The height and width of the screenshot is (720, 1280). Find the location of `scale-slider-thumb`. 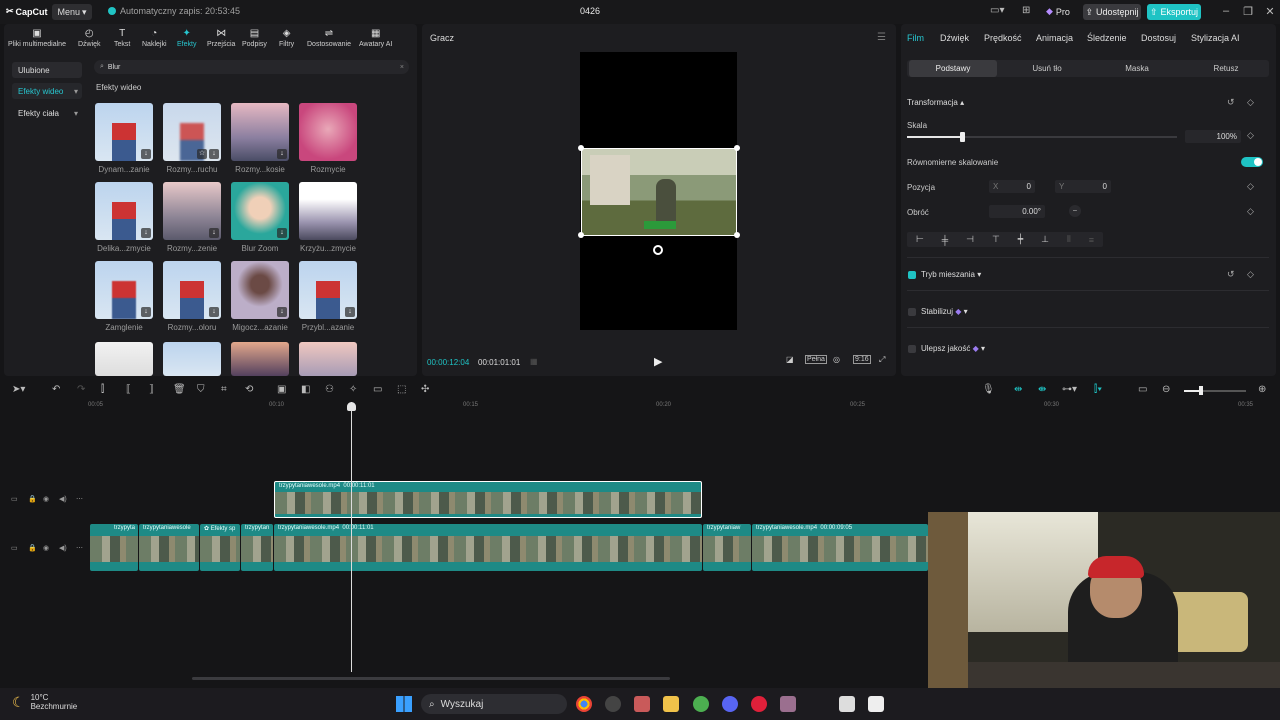

scale-slider-thumb is located at coordinates (962, 137).